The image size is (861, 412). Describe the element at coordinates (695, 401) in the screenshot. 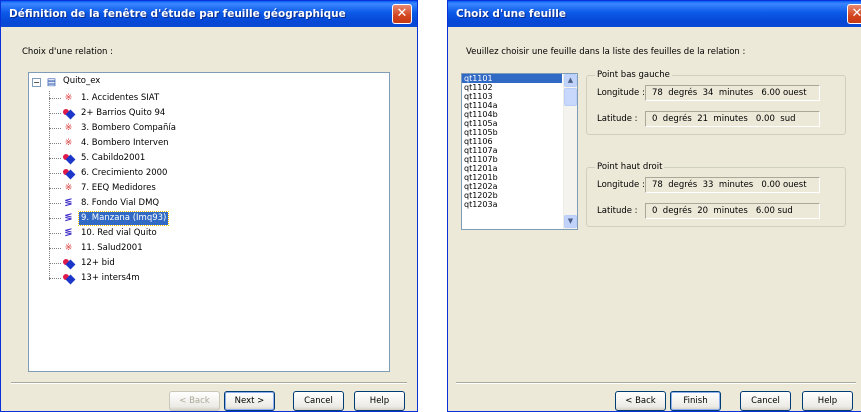

I see `finish-button: Finish` at that location.